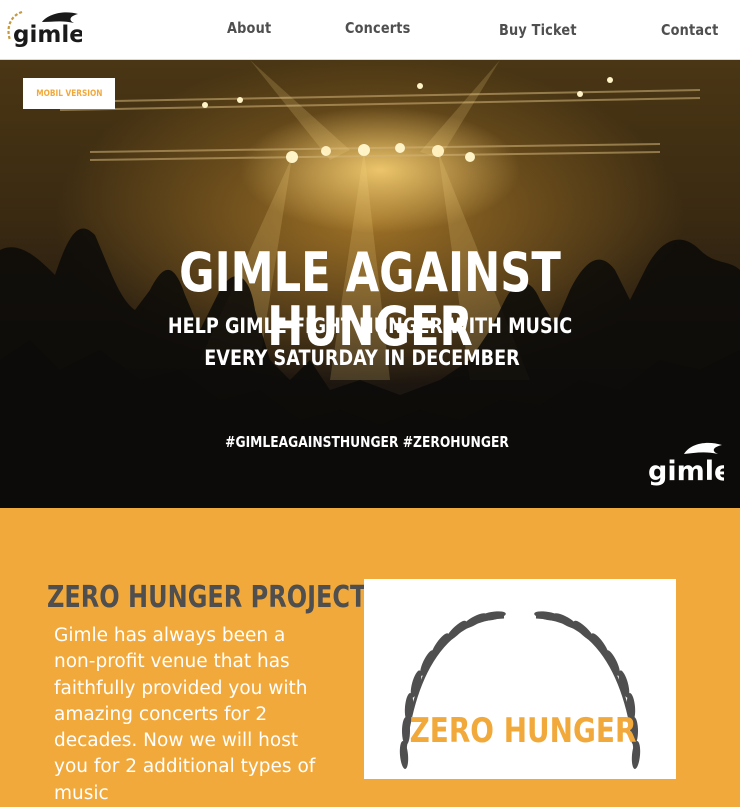  What do you see at coordinates (367, 442) in the screenshot?
I see `hero-hashtags: #gimleagainsthunger #zerohunger` at bounding box center [367, 442].